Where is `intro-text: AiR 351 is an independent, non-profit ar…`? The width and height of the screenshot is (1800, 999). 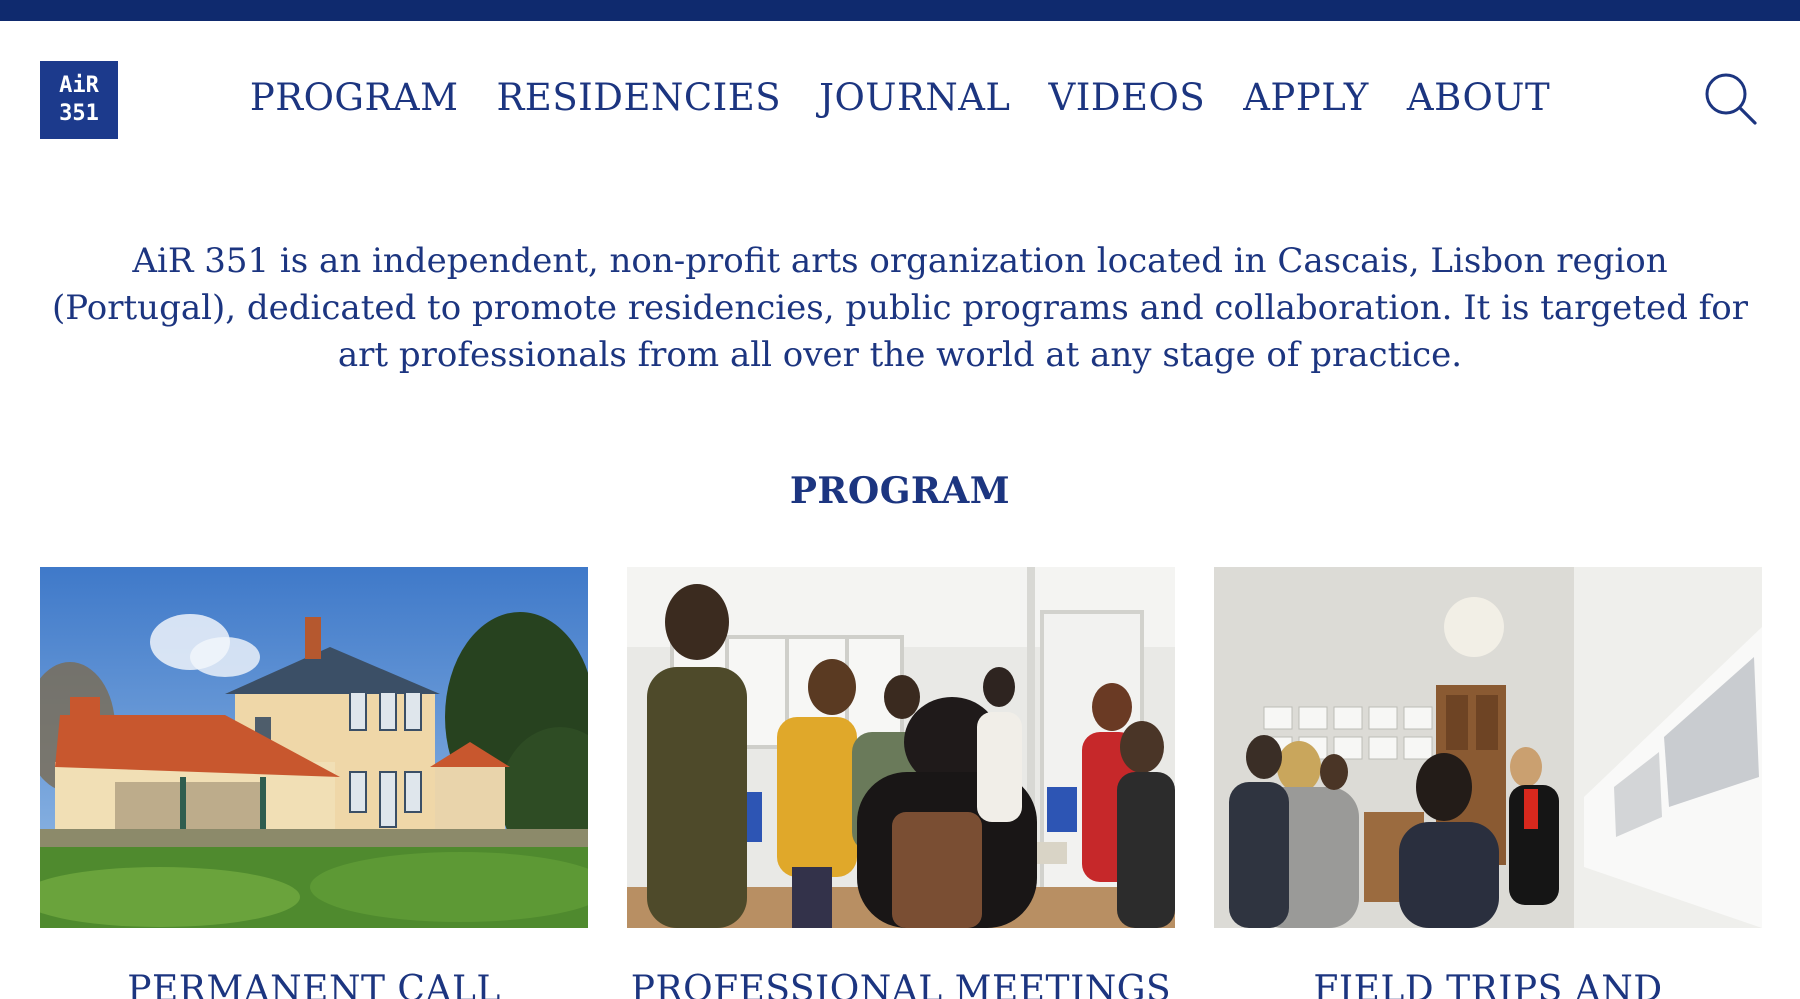 intro-text: AiR 351 is an independent, non-profit ar… is located at coordinates (900, 308).